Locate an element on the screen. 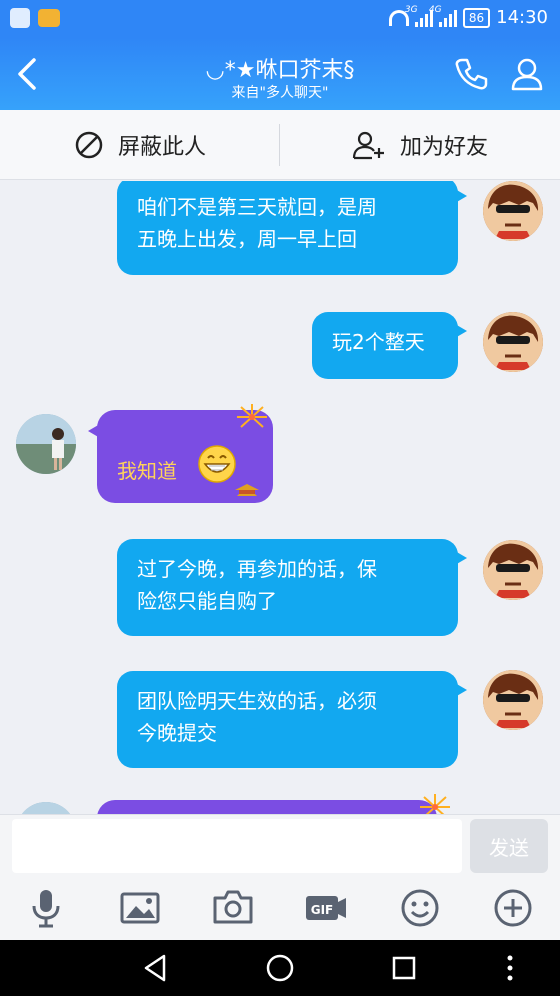  image-icon is located at coordinates (140, 908).